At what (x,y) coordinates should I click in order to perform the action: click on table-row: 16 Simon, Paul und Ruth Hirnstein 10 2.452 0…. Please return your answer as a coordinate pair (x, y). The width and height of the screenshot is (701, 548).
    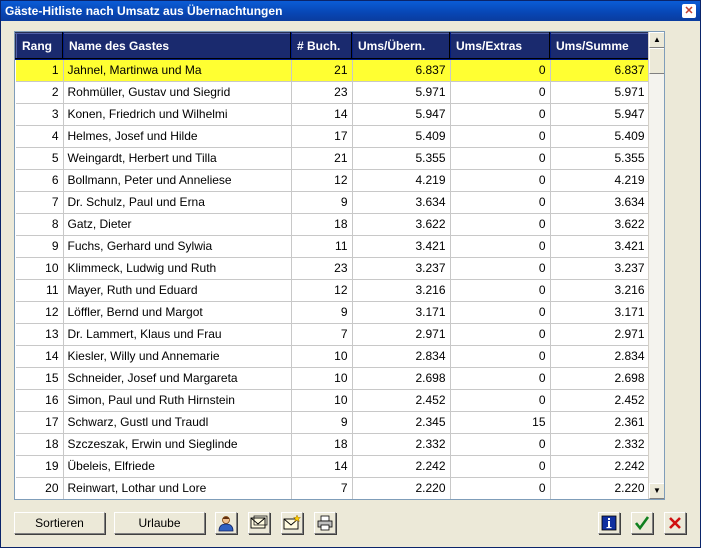
    Looking at the image, I should click on (333, 400).